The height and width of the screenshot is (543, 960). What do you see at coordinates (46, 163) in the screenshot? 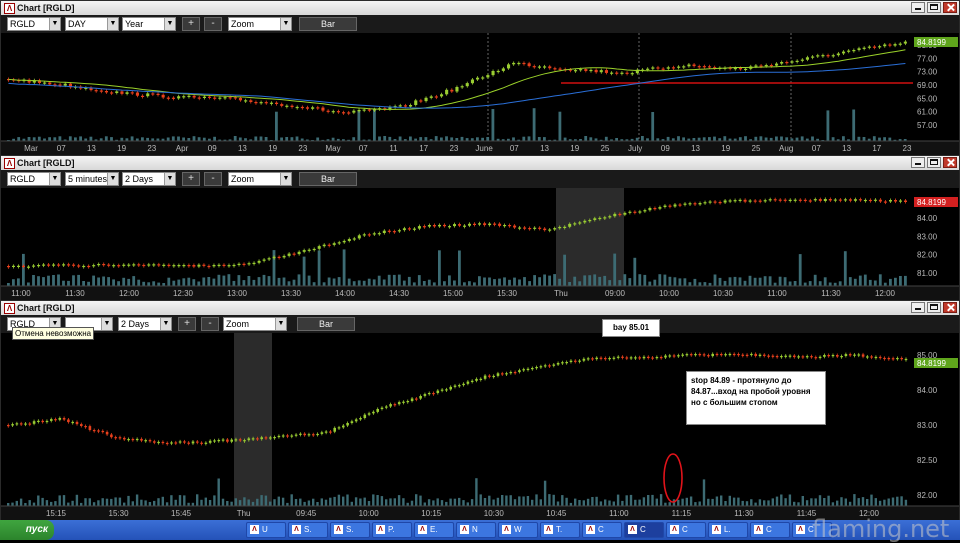
I see `window-title: Chart [RGLD]` at bounding box center [46, 163].